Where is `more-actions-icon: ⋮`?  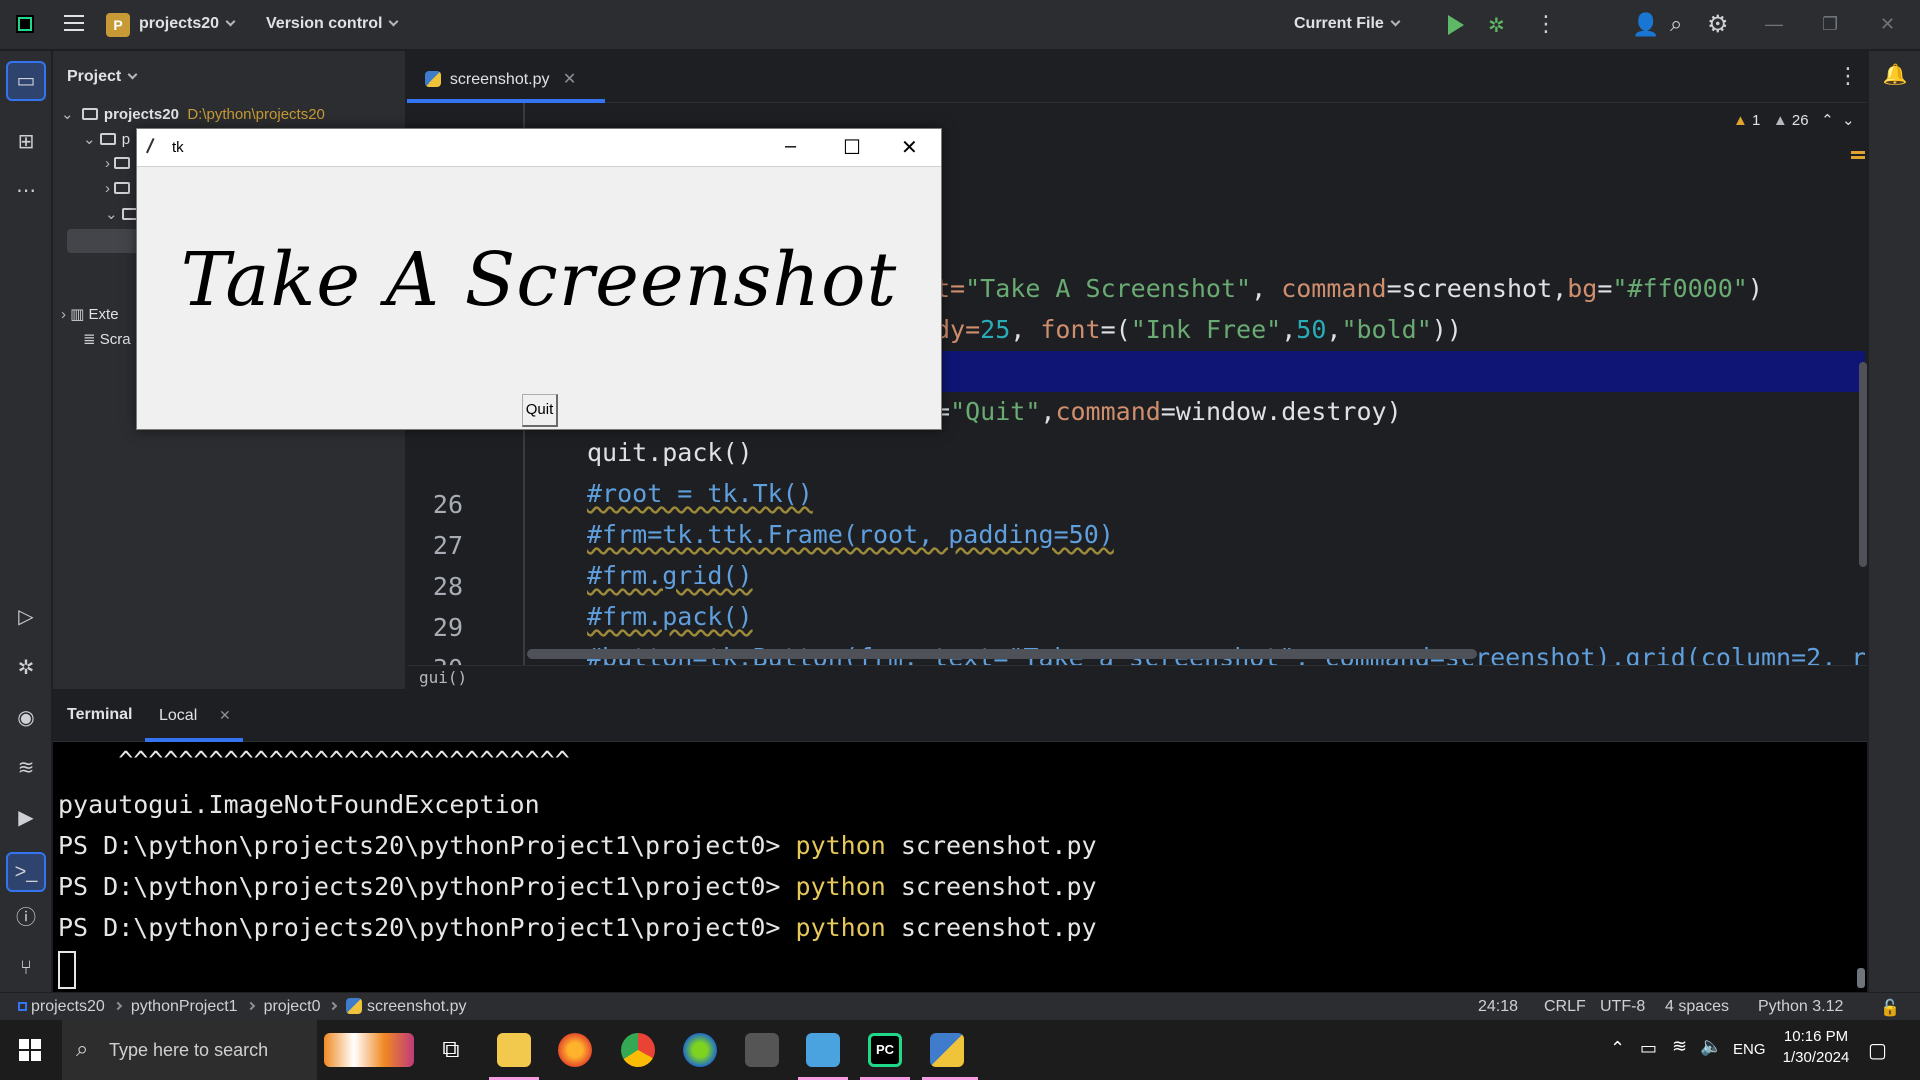
more-actions-icon: ⋮ is located at coordinates (1546, 24).